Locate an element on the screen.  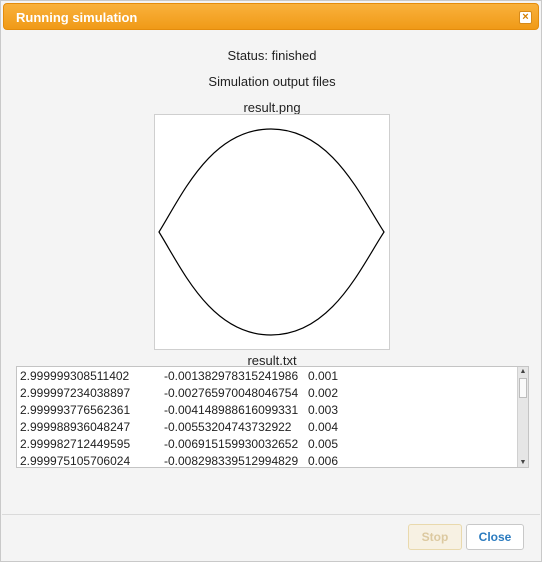
row-value-t: 0.001 is located at coordinates (323, 376).